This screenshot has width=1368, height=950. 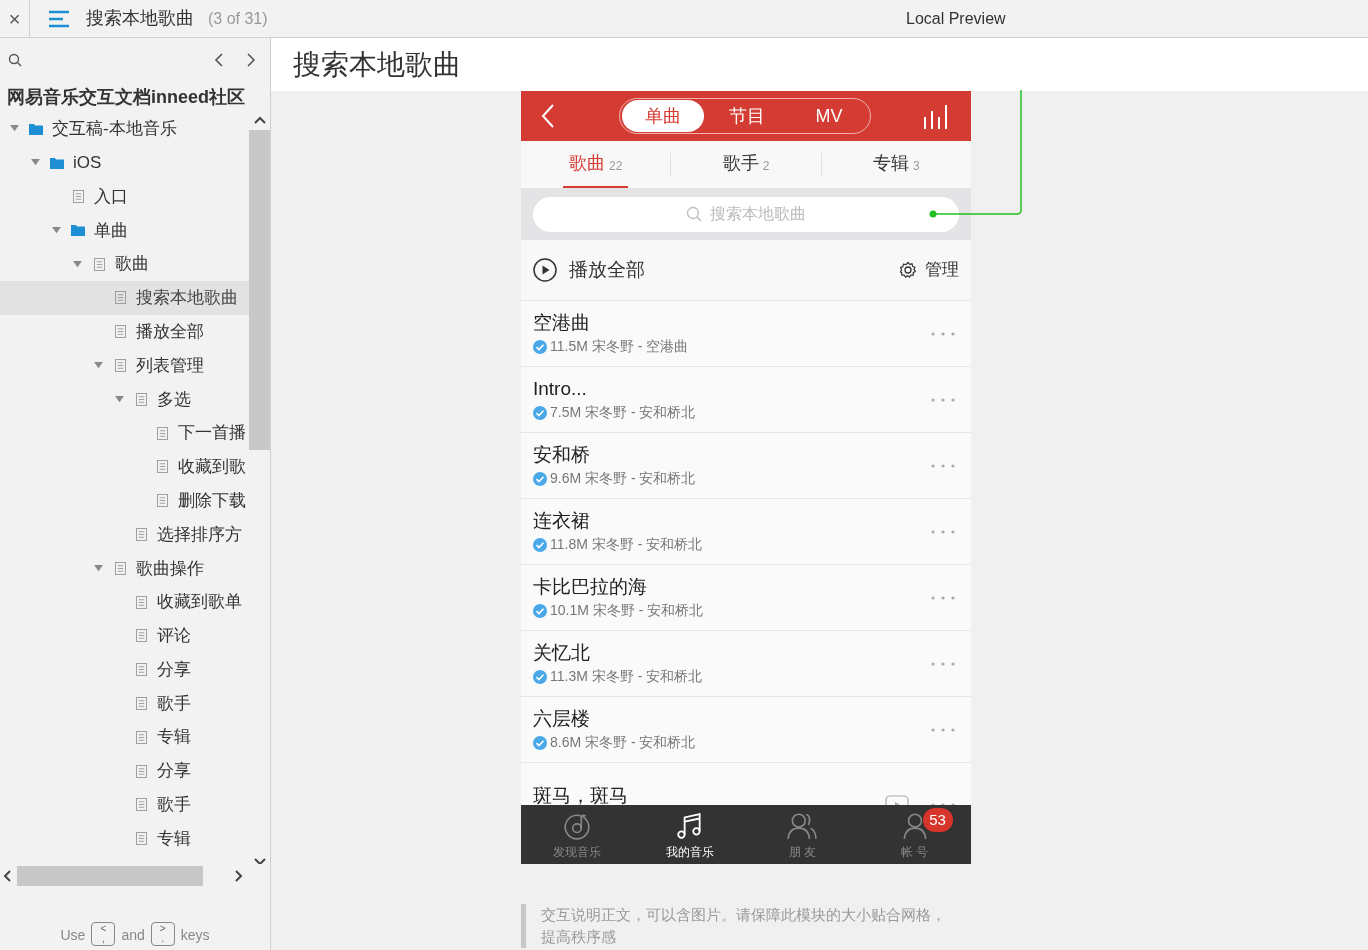 I want to click on tab-bar-item: 我的音乐, so click(x=689, y=834).